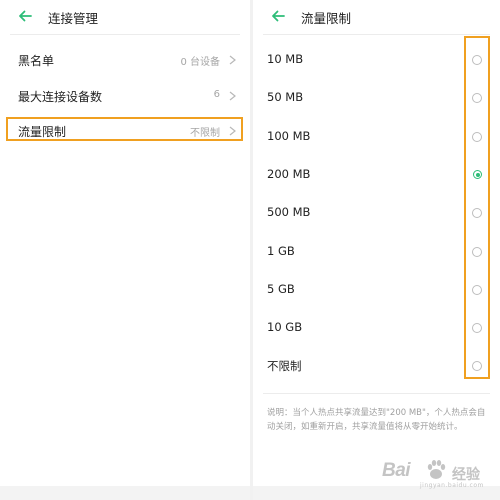  I want to click on bottom-bar, so click(125, 493).